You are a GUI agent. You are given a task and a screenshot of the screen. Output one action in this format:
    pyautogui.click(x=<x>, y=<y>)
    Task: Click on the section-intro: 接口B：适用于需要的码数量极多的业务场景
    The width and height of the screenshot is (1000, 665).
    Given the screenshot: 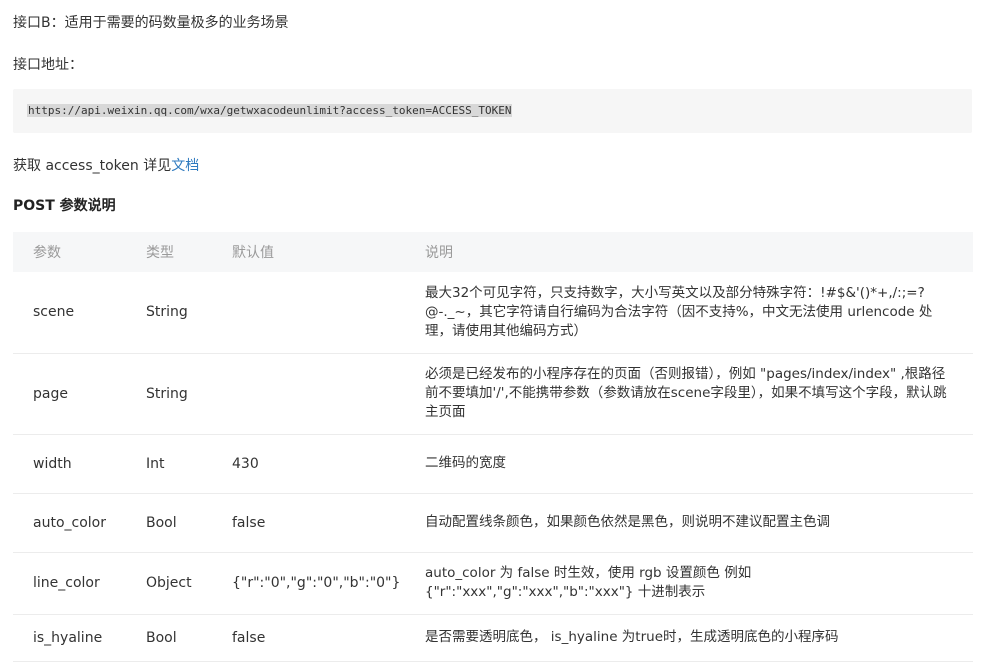 What is the action you would take?
    pyautogui.click(x=151, y=23)
    